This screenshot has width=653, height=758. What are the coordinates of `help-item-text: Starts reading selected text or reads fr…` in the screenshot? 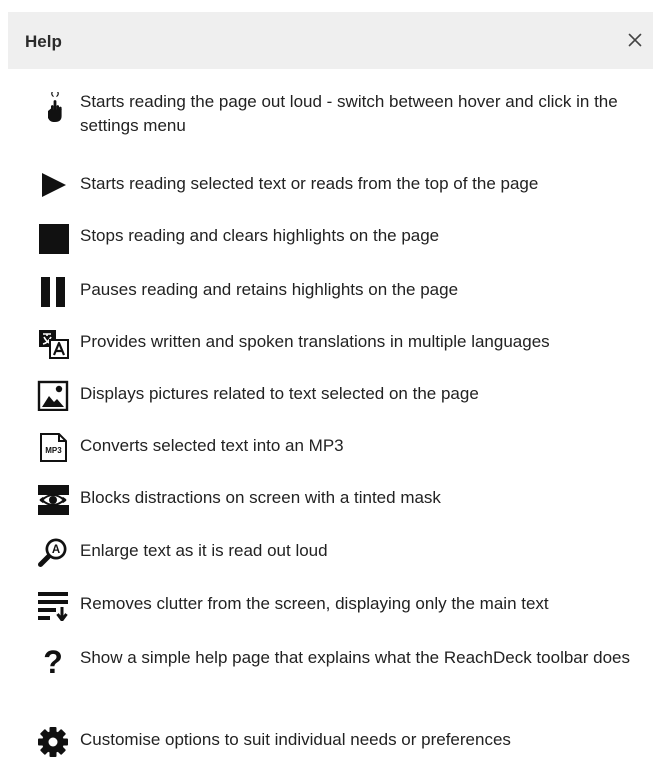 It's located at (309, 183).